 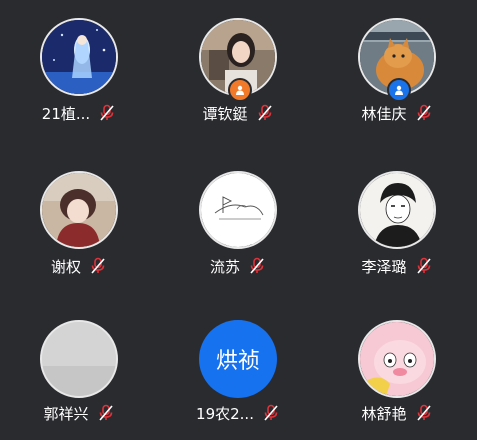 I want to click on participant-tile: 郭祥兴, so click(x=79, y=380).